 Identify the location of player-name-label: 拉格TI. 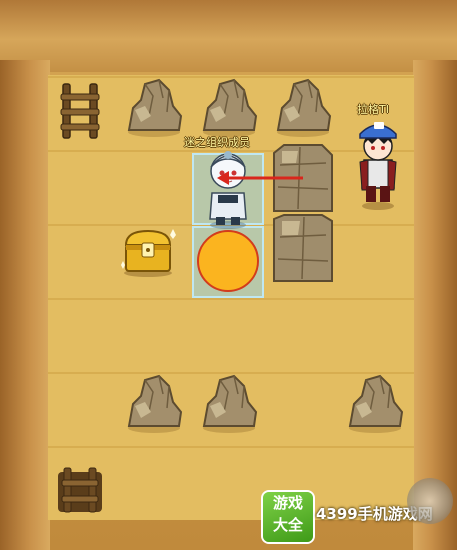
(373, 109).